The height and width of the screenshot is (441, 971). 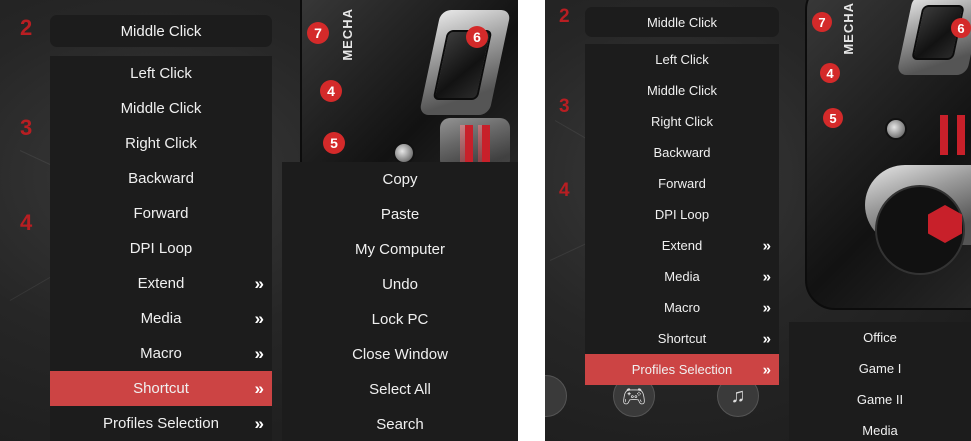 What do you see at coordinates (400, 424) in the screenshot?
I see `submenu-item-search: Search` at bounding box center [400, 424].